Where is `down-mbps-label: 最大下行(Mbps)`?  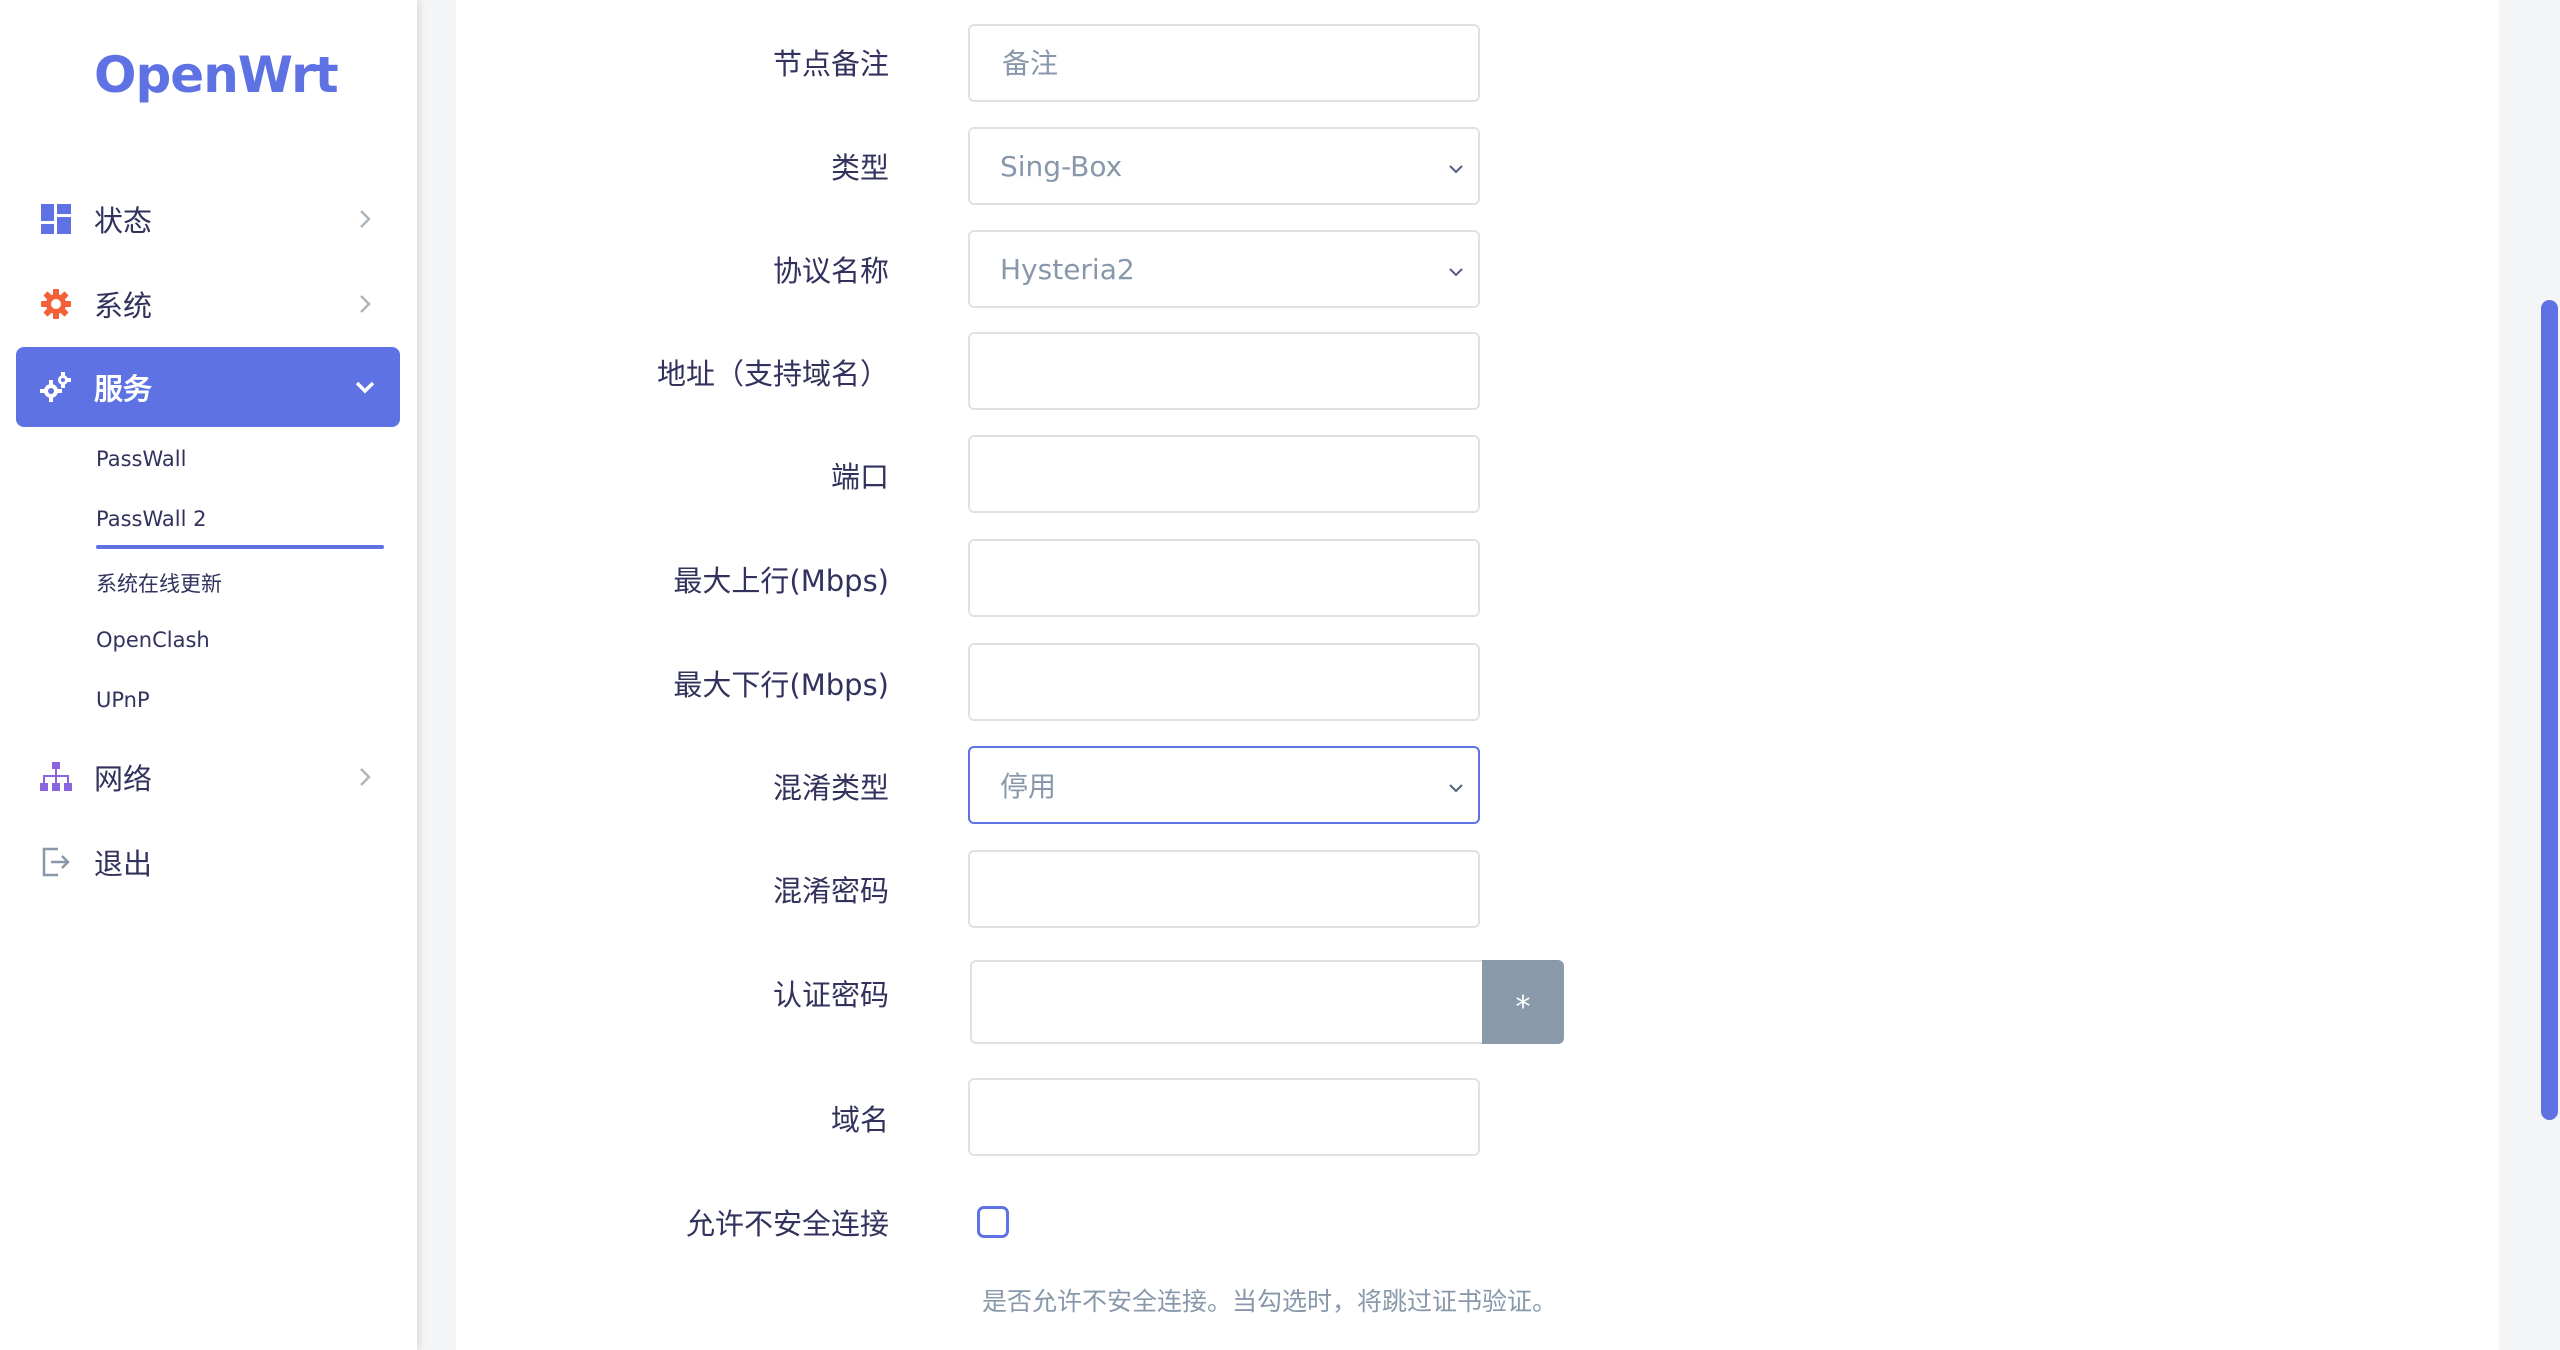 down-mbps-label: 最大下行(Mbps) is located at coordinates (781, 685).